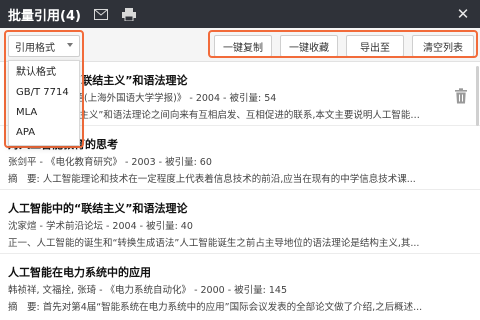 The image size is (480, 320). What do you see at coordinates (477, 96) in the screenshot?
I see `scrollbar` at bounding box center [477, 96].